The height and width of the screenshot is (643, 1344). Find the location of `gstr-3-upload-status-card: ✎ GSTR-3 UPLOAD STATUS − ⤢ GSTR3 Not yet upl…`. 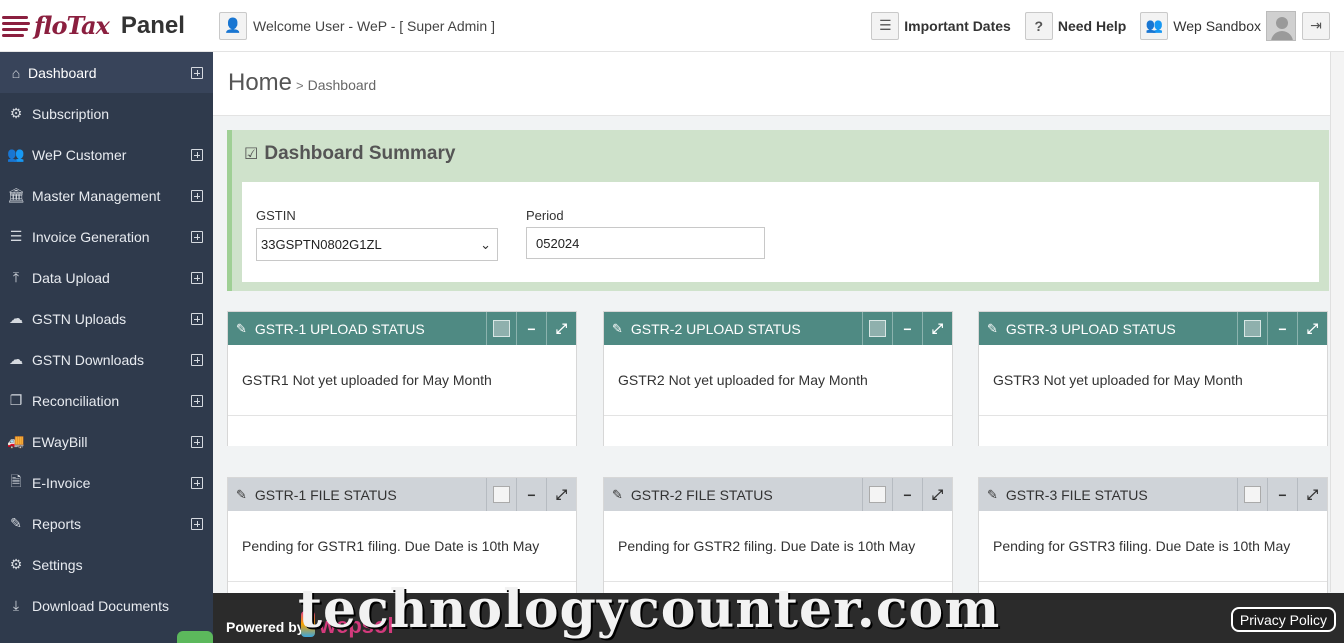

gstr-3-upload-status-card: ✎ GSTR-3 UPLOAD STATUS − ⤢ GSTR3 Not yet upl… is located at coordinates (1153, 378).